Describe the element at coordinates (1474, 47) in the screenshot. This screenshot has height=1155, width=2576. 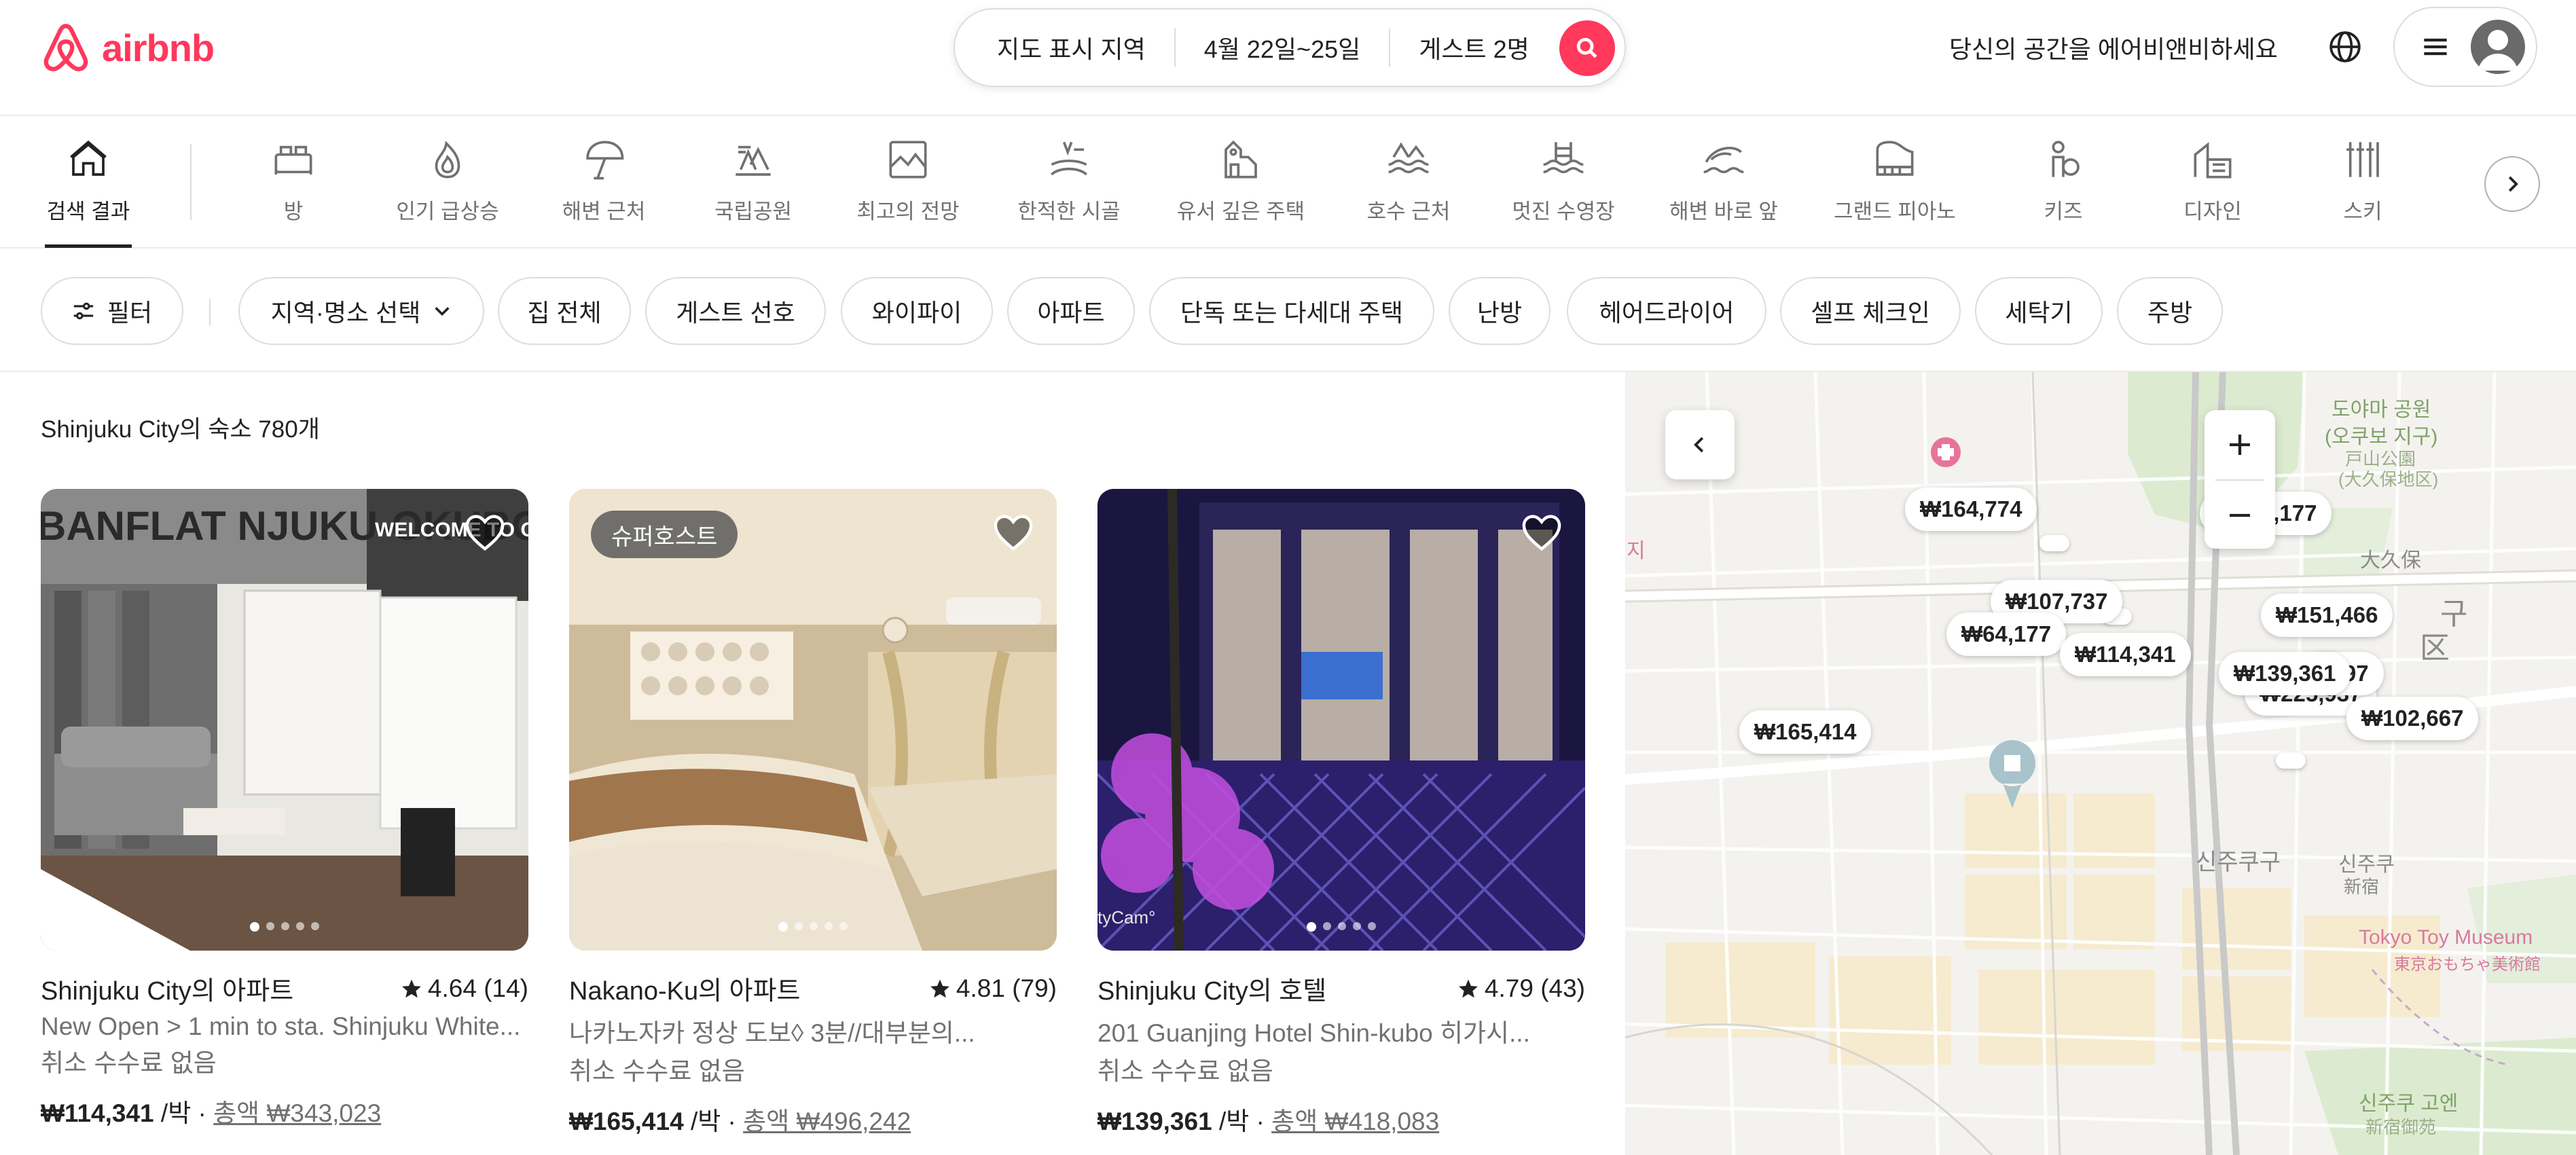
I see `search-guests: 게스트 2명` at that location.